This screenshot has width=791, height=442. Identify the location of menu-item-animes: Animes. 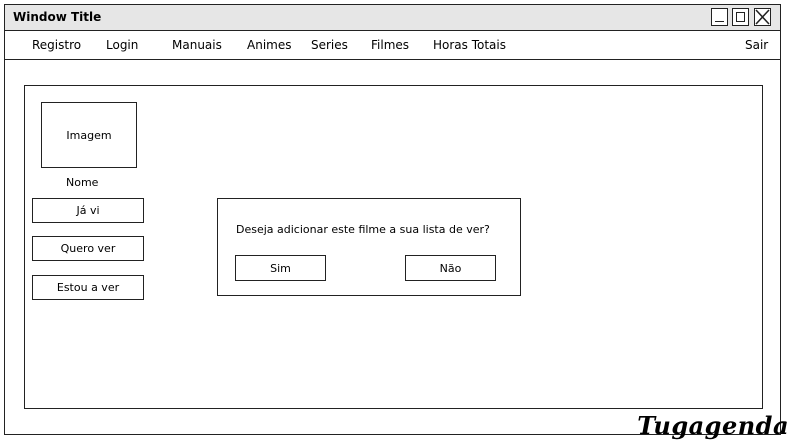
(269, 45).